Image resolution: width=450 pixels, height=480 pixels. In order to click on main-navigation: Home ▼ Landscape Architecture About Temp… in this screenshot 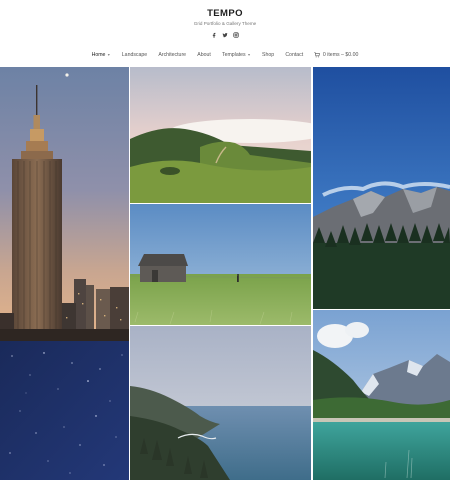, I will do `click(225, 55)`.